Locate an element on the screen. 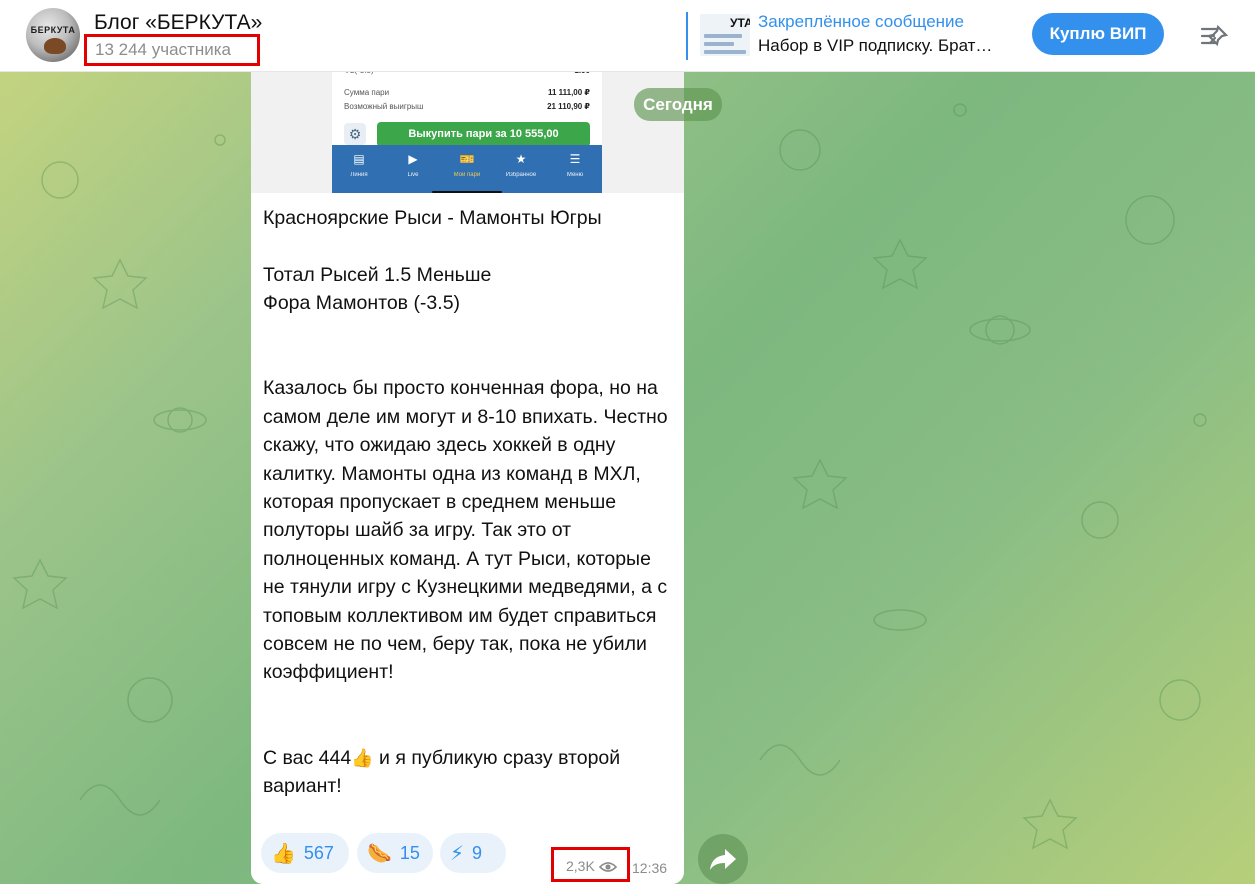  ticket-icon: 🎫 is located at coordinates (467, 159).